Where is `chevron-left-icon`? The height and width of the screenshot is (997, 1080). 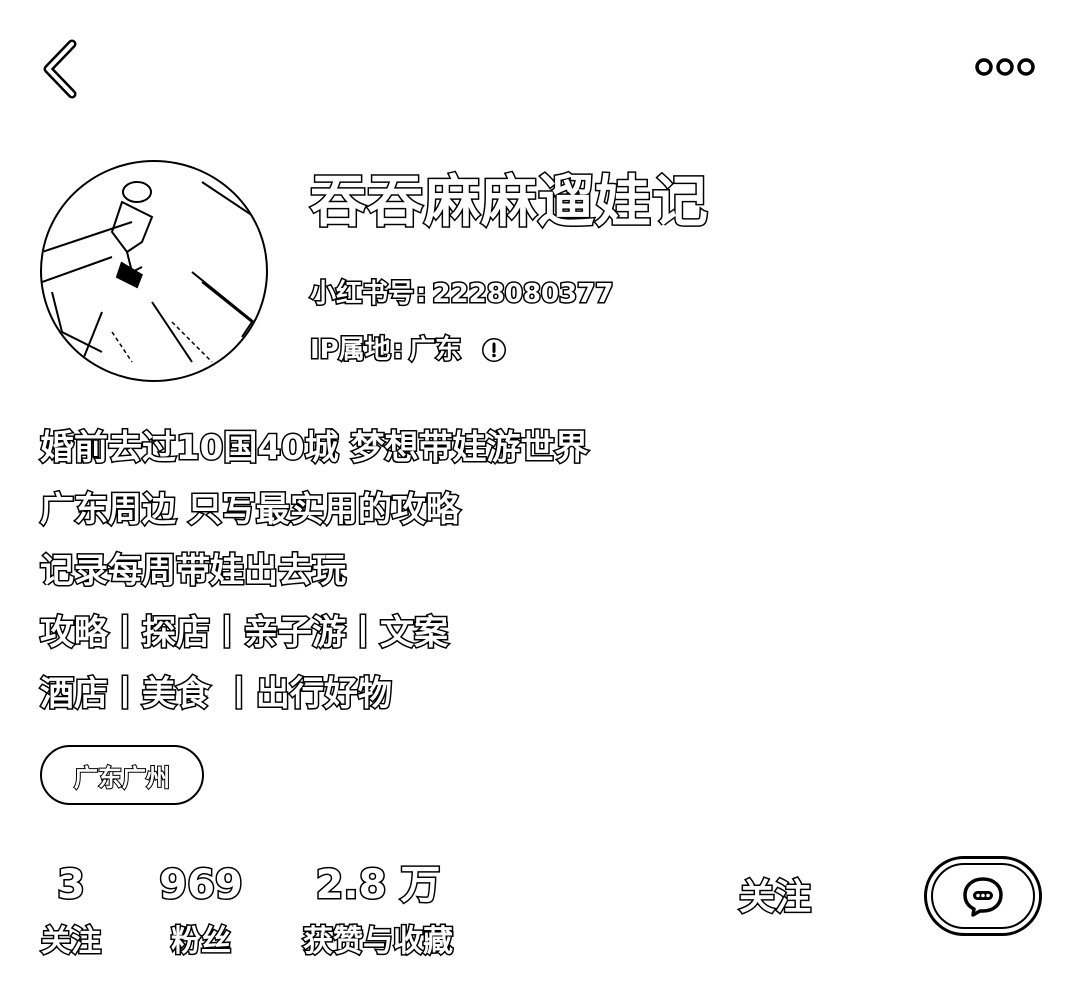
chevron-left-icon is located at coordinates (60, 69).